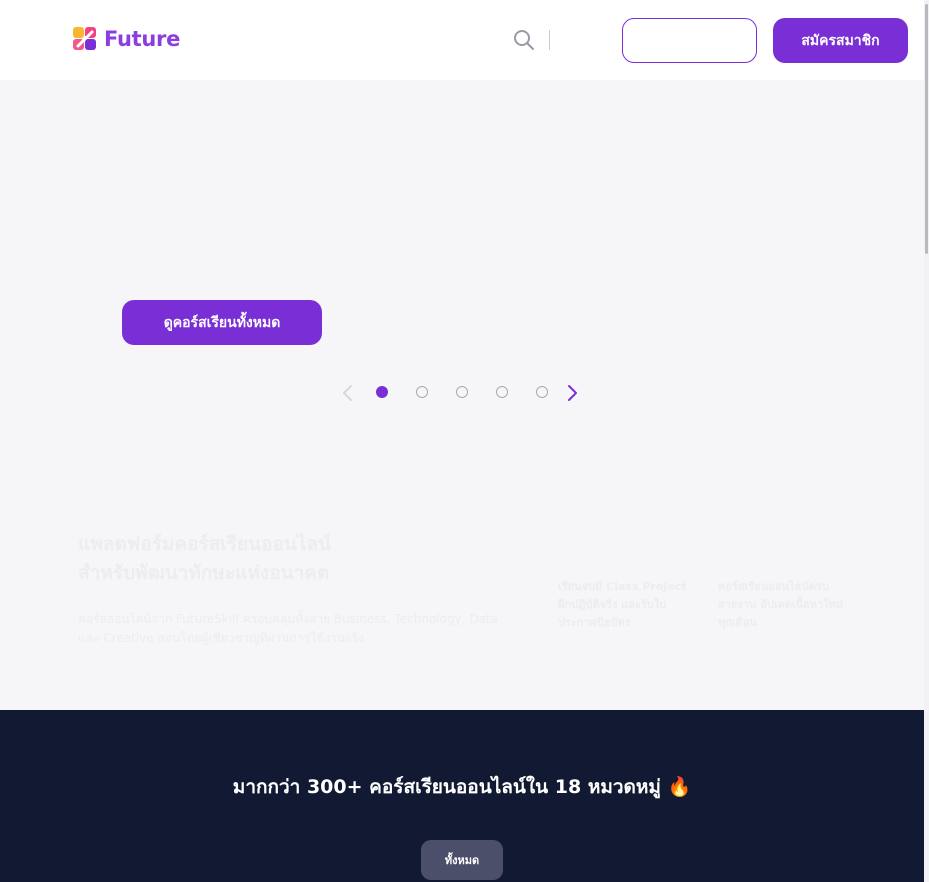 This screenshot has height=882, width=929. I want to click on platform-title-line-1: แพลตฟอร์มคอร์สเรียนออนไลน์, so click(205, 544).